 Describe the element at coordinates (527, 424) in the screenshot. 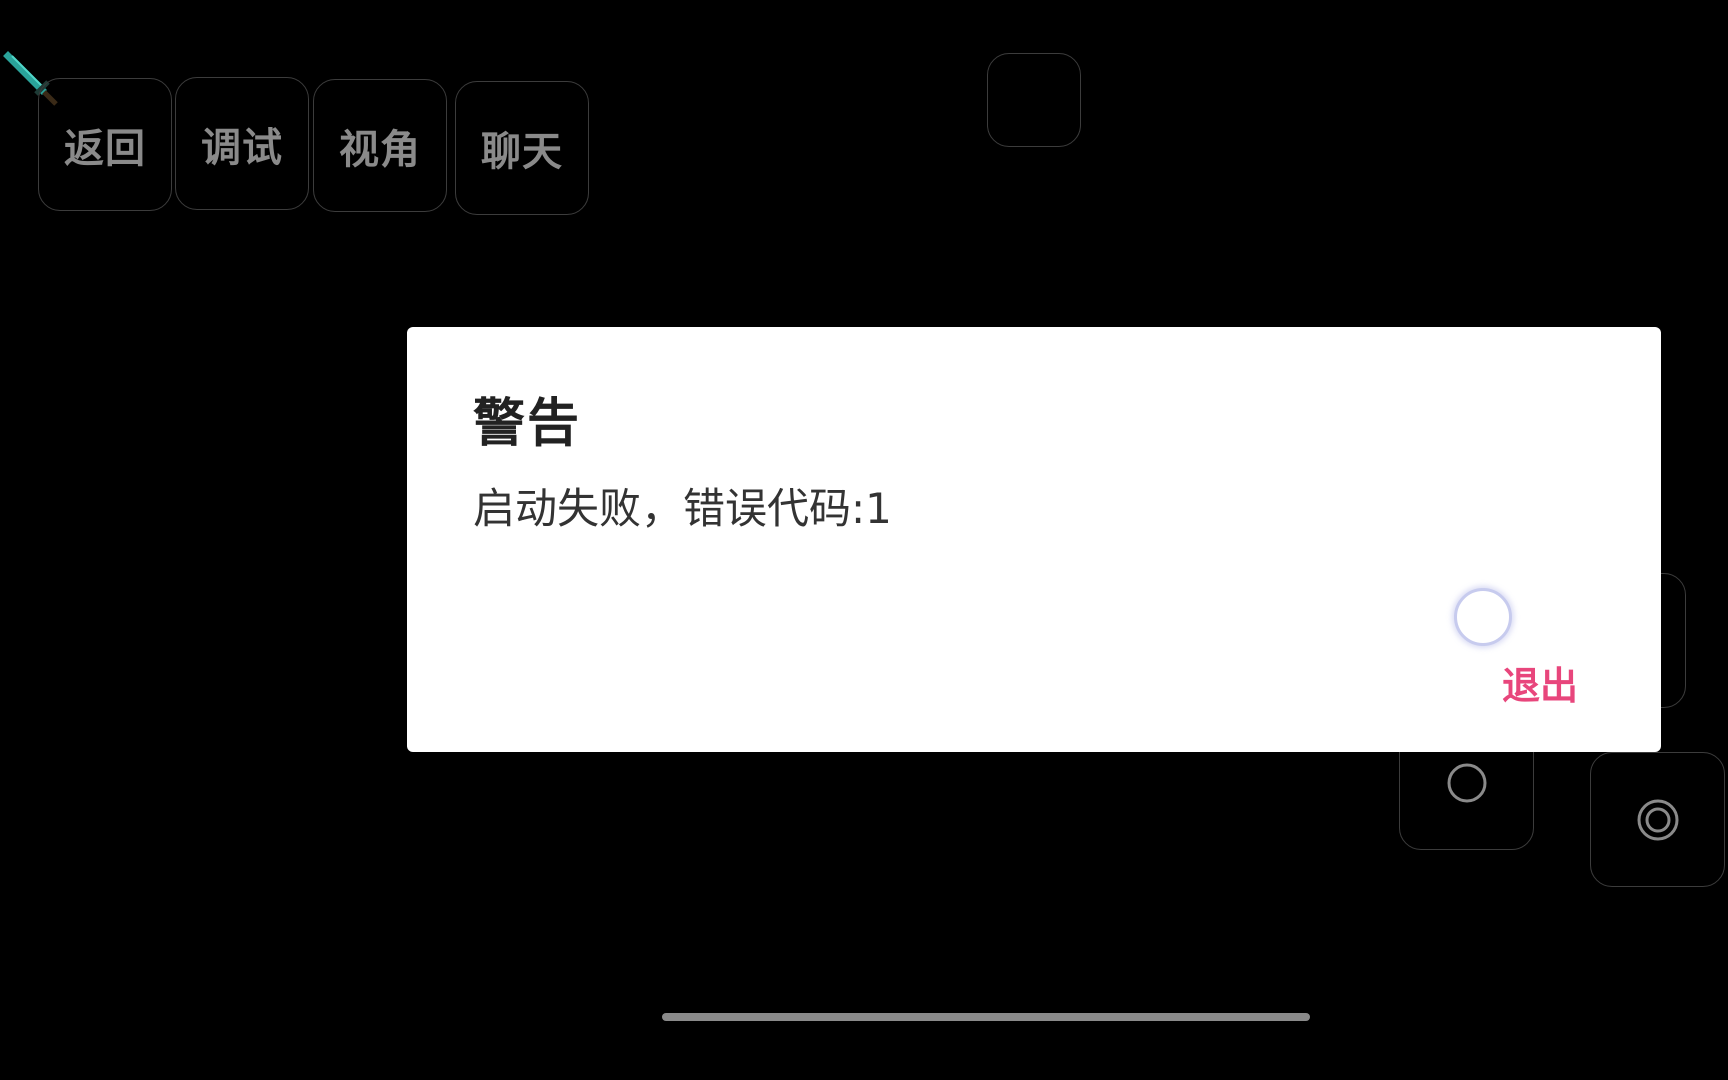

I see `dialog-title: 警告` at that location.